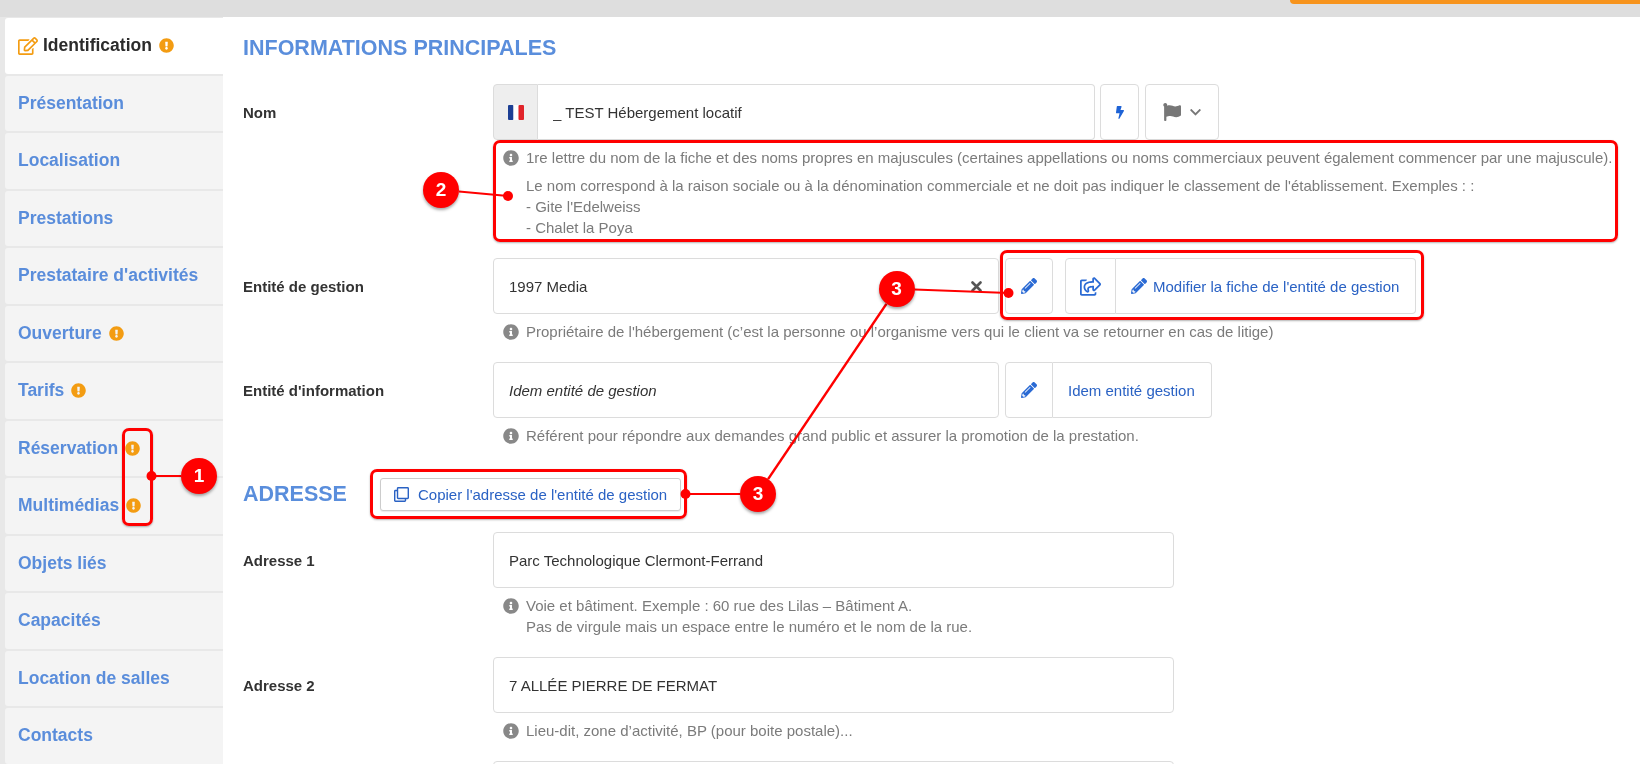 This screenshot has height=764, width=1640. I want to click on share-button, so click(1090, 286).